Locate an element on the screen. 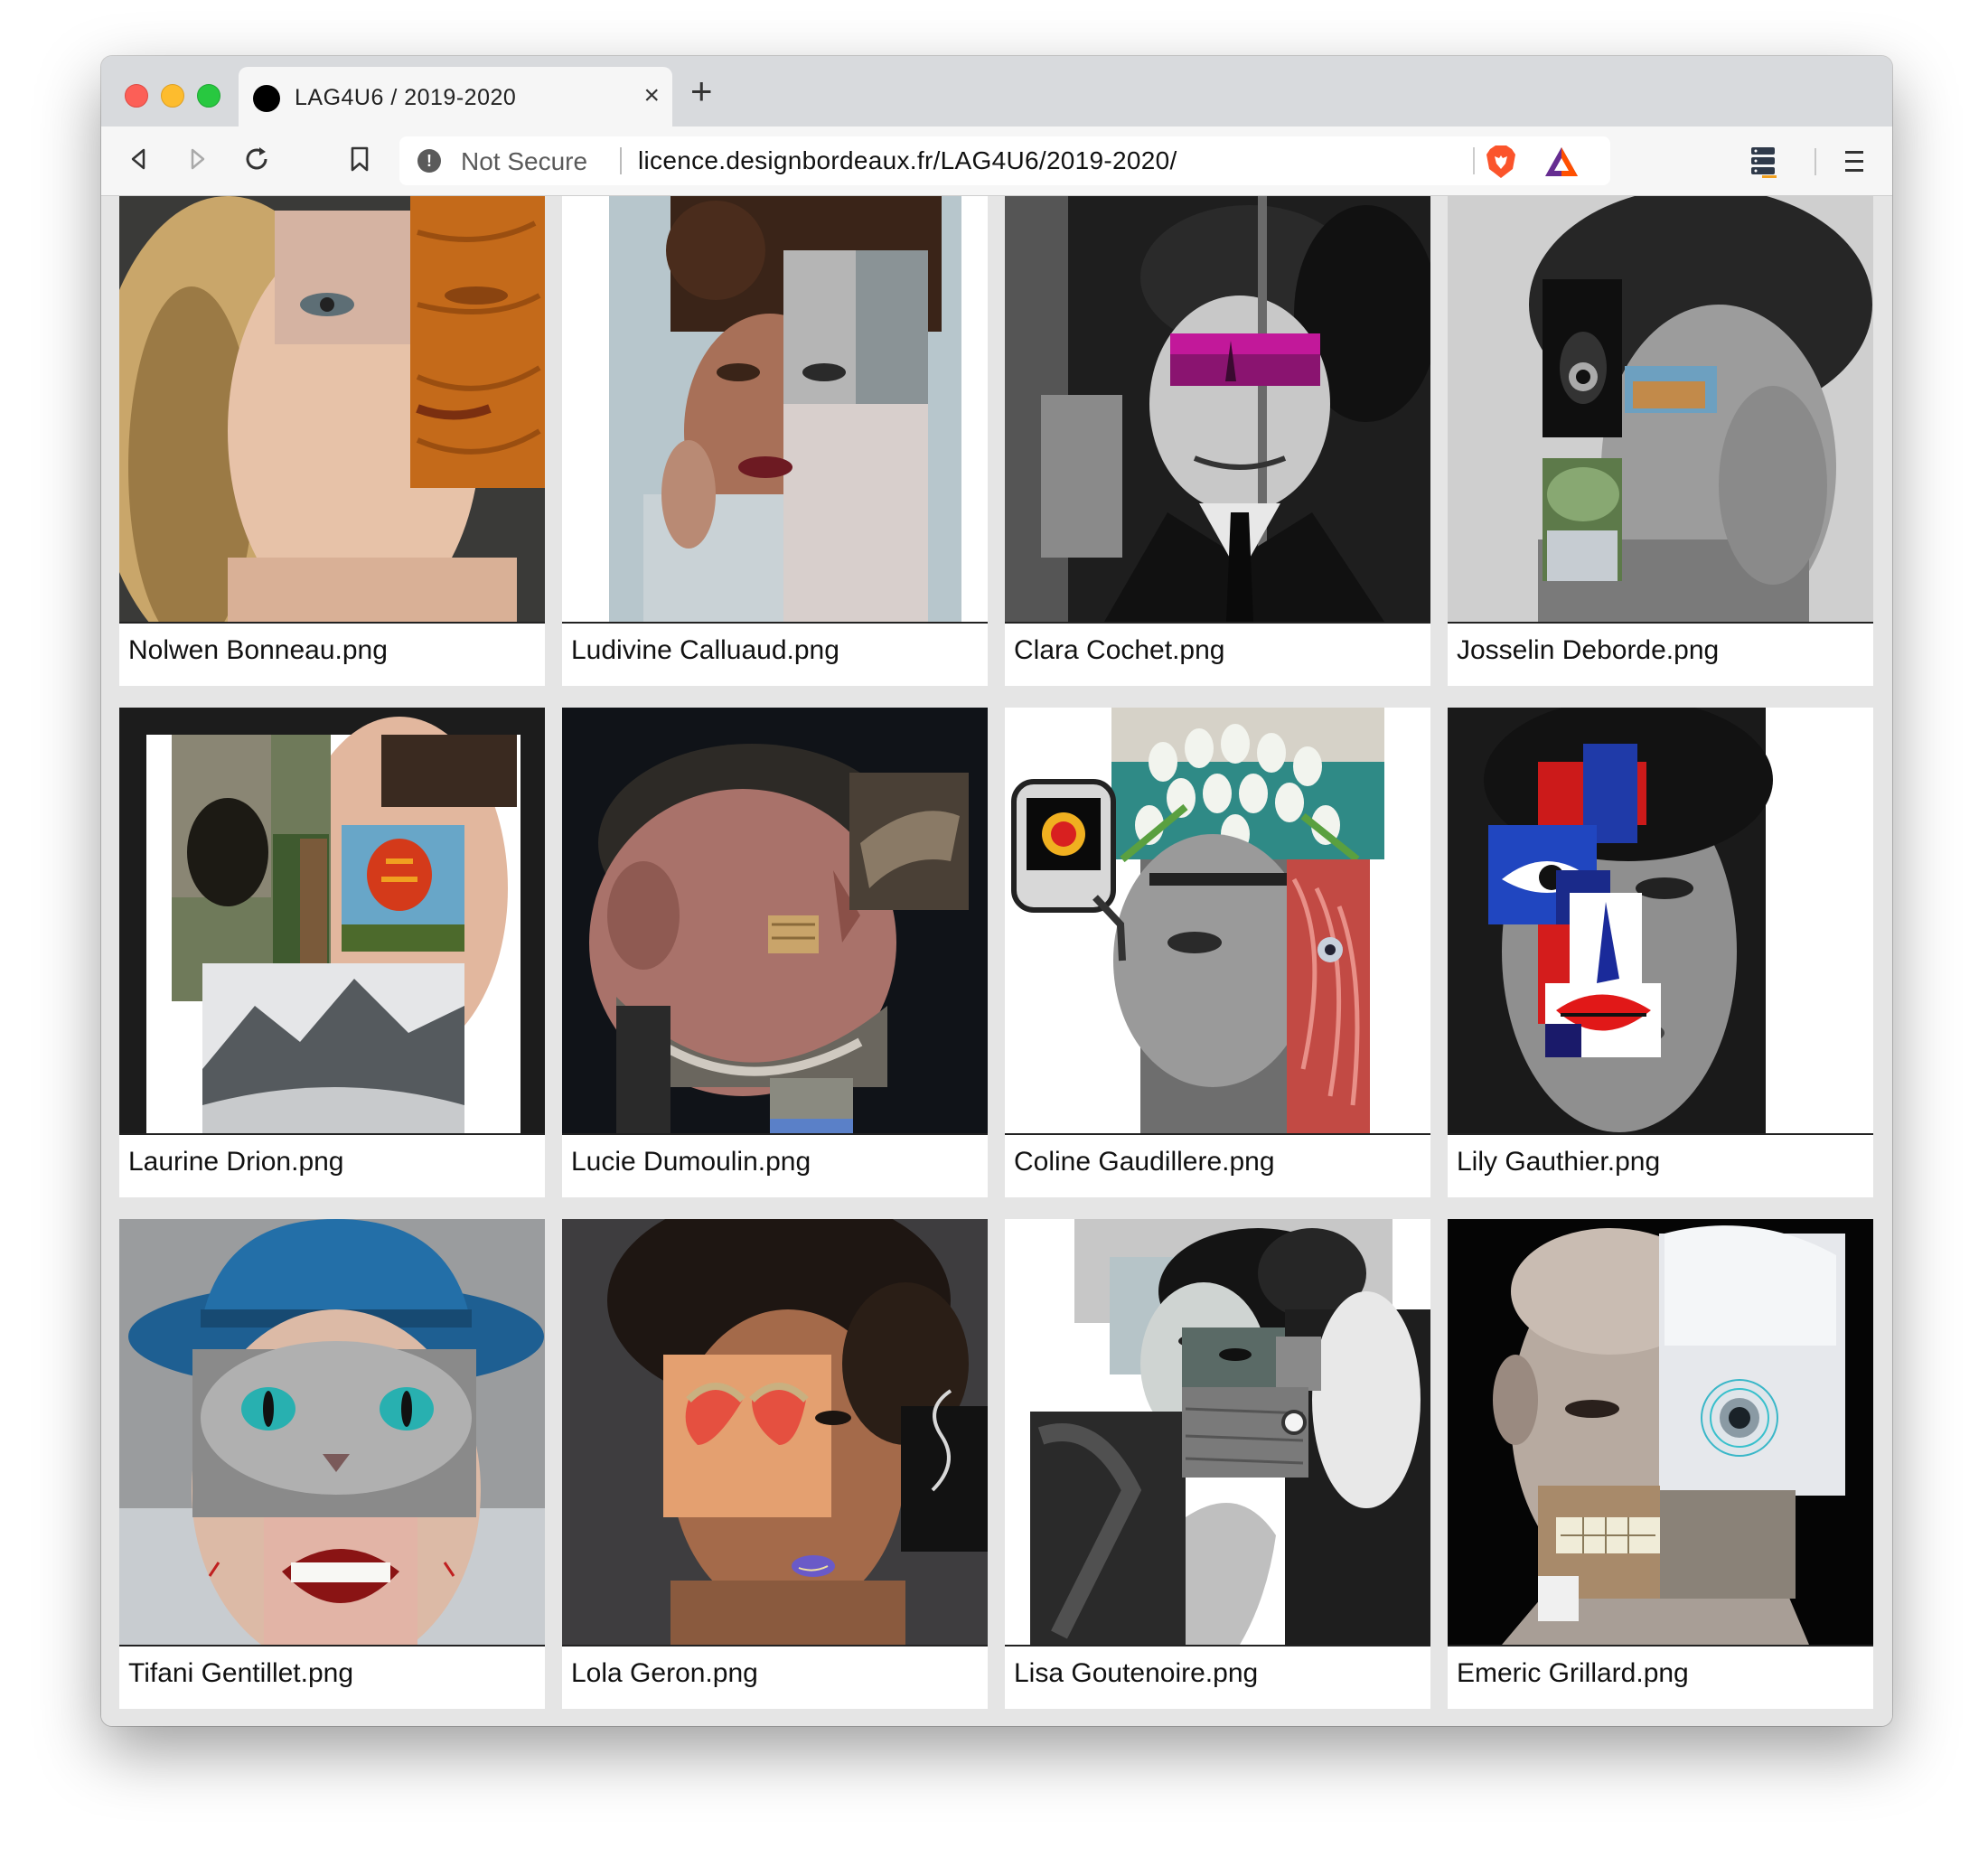 The width and height of the screenshot is (1988, 1867). favicon-icon is located at coordinates (266, 98).